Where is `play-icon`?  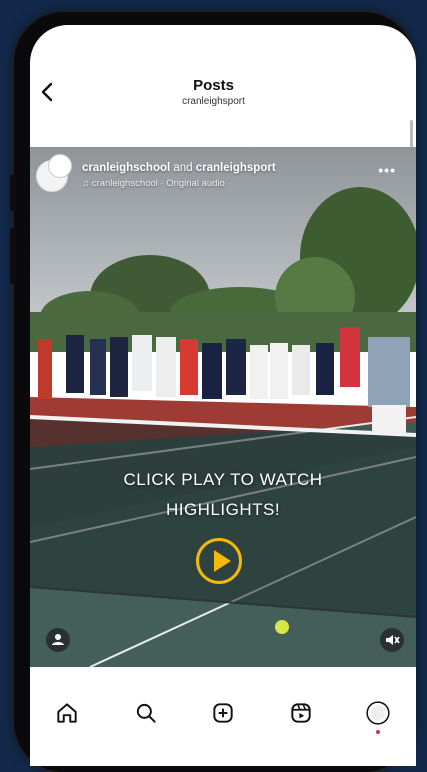 play-icon is located at coordinates (222, 561).